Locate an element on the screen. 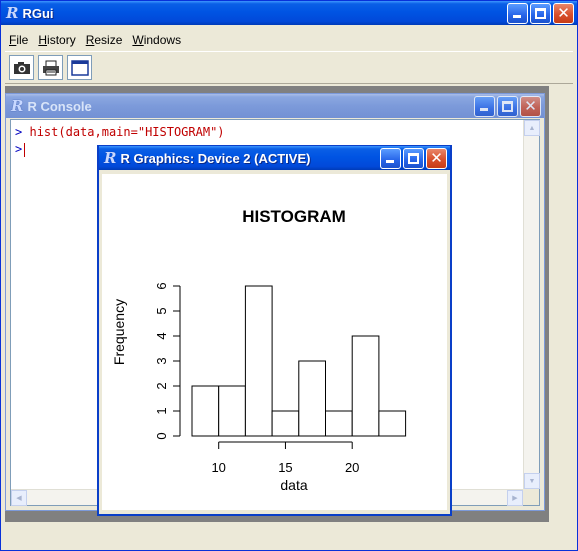 Image resolution: width=578 pixels, height=551 pixels. console-line: > hist(data,main="HISTOGRAM") is located at coordinates (120, 132).